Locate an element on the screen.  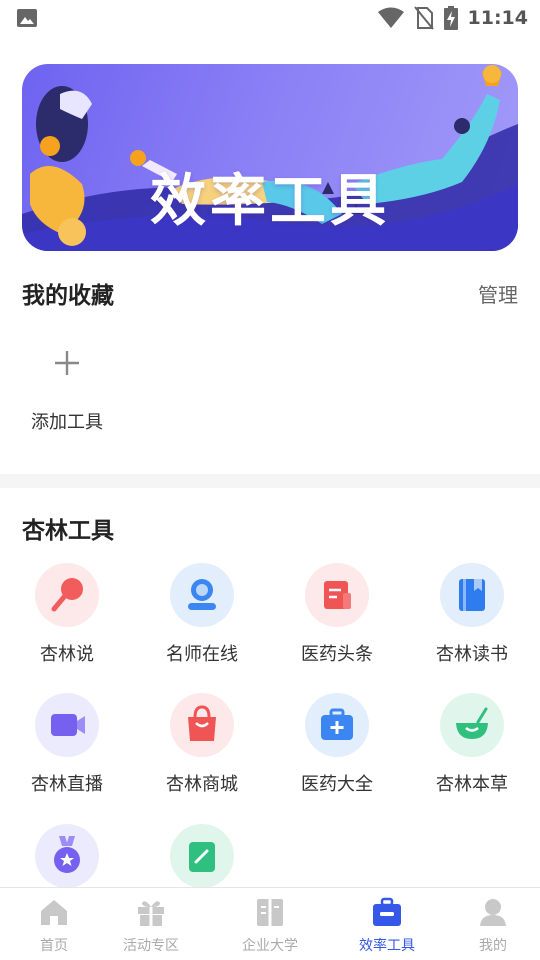
tool-label: 名师在线 is located at coordinates (202, 654).